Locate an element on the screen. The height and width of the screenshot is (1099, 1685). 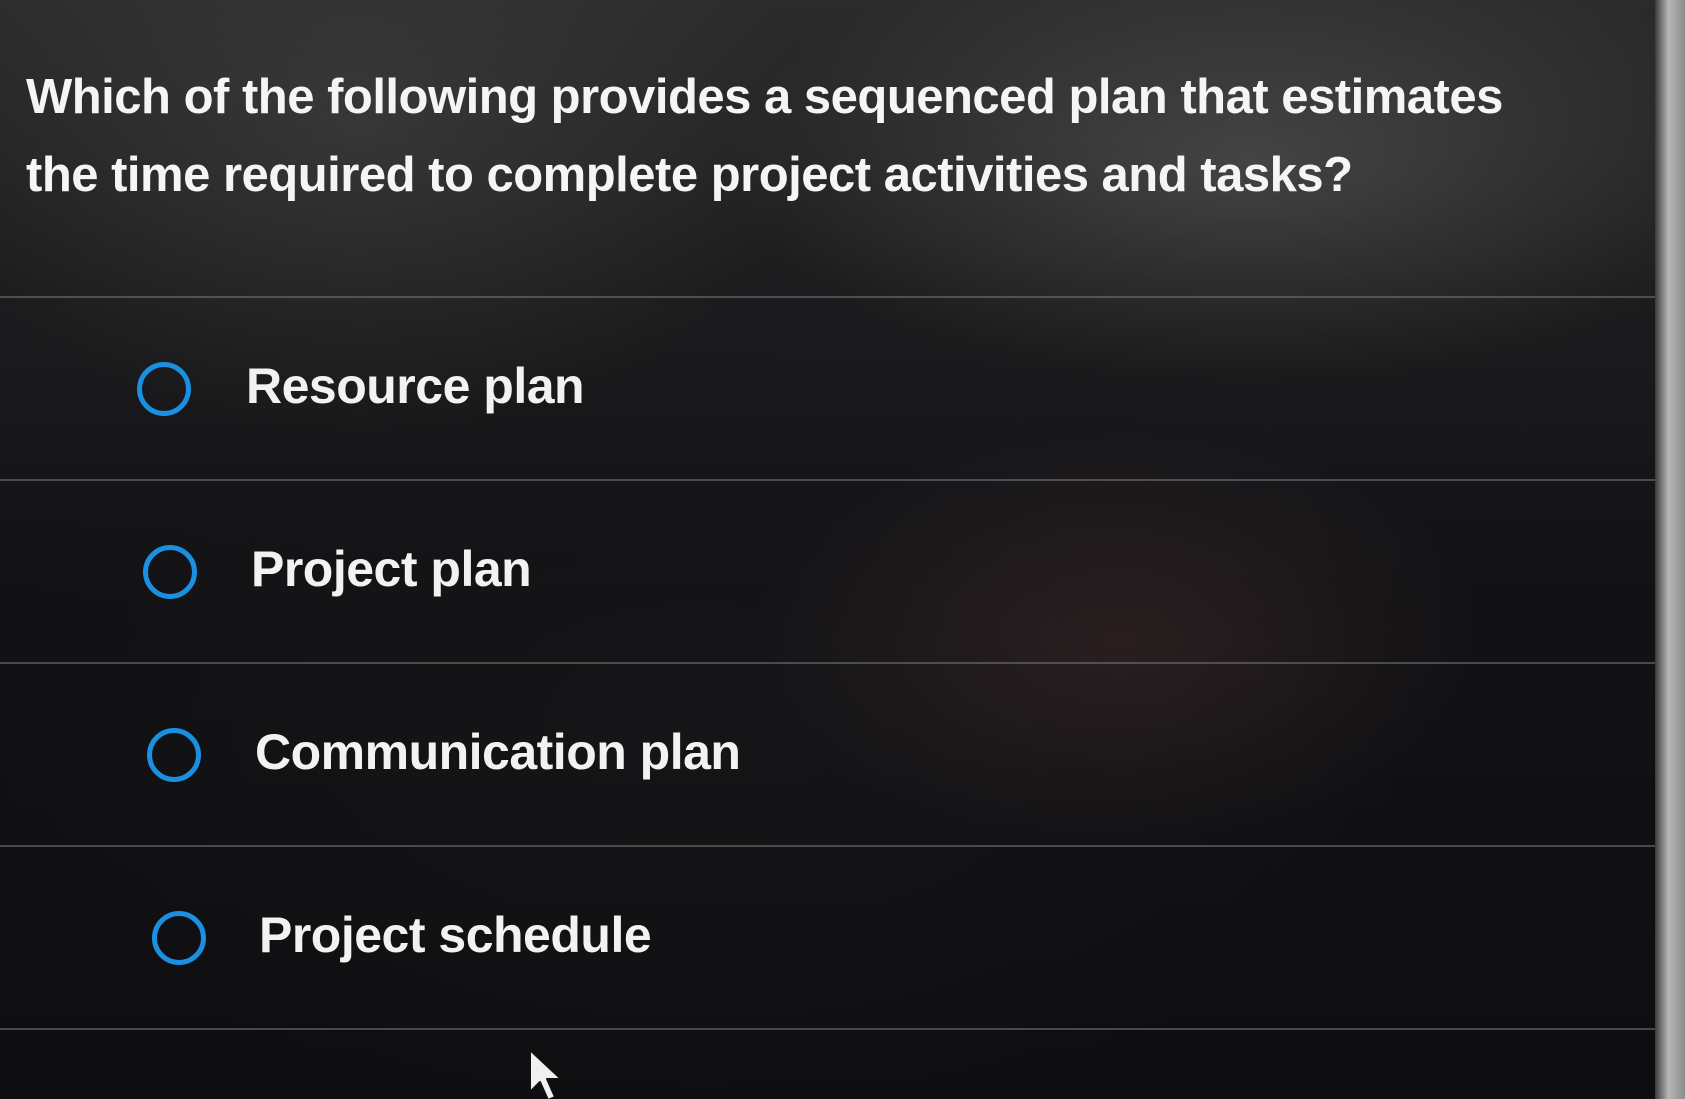
option-label: Project plan is located at coordinates (391, 568).